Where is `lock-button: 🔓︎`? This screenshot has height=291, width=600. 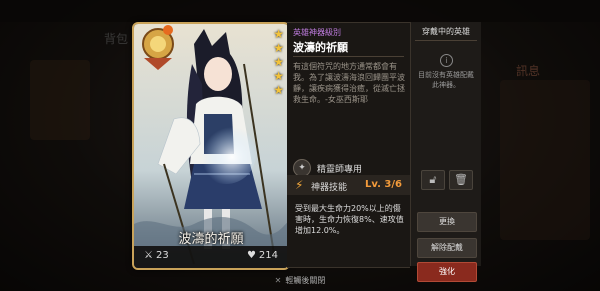 lock-button: 🔓︎ is located at coordinates (433, 180).